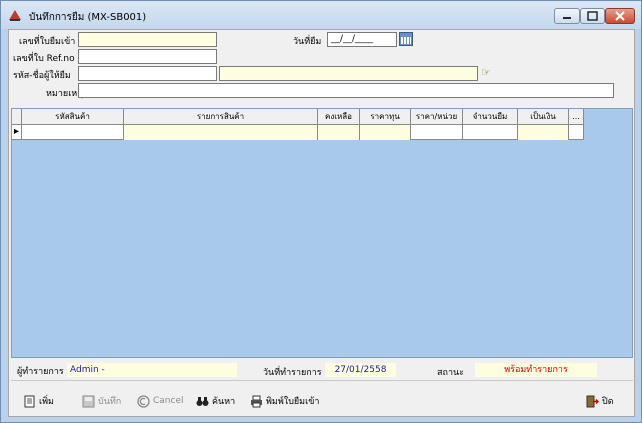 The width and height of the screenshot is (642, 423). What do you see at coordinates (348, 73) in the screenshot?
I see `lender-name-field` at bounding box center [348, 73].